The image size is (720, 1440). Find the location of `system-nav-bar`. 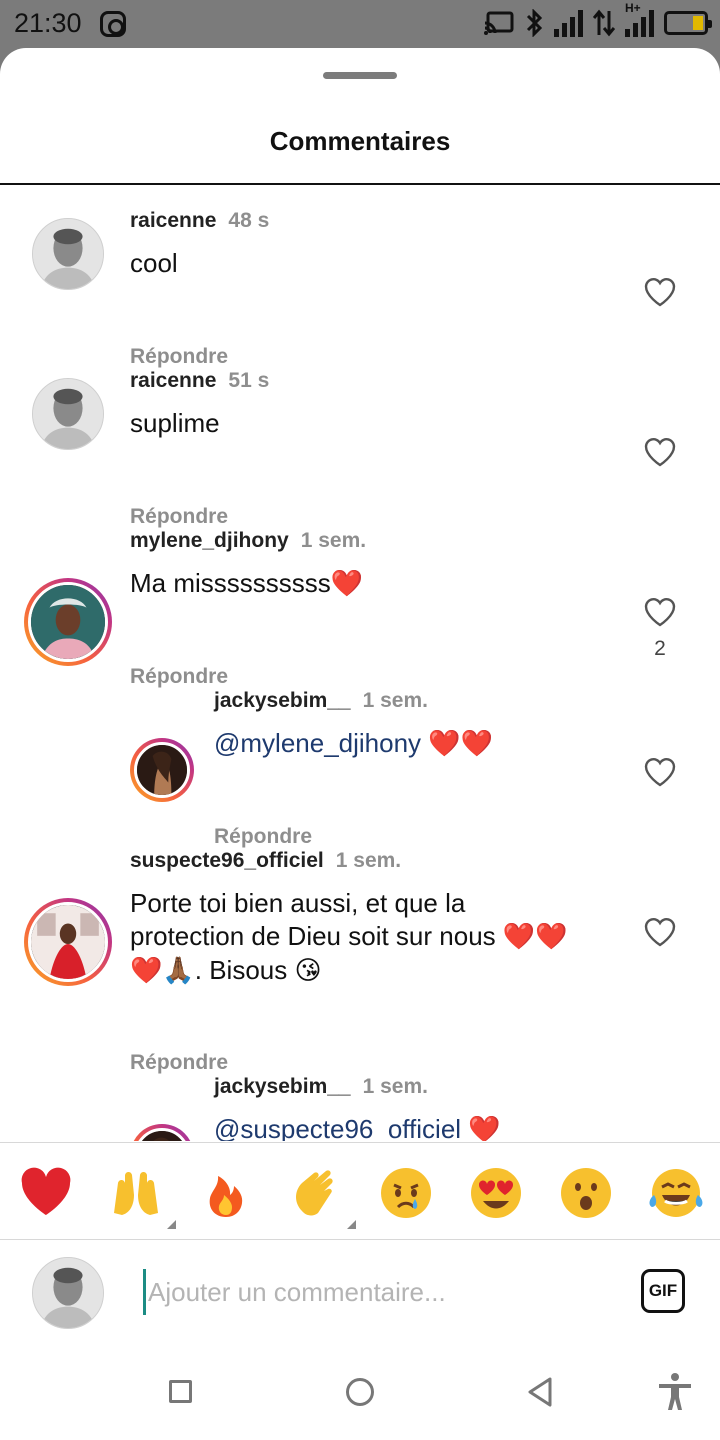

system-nav-bar is located at coordinates (360, 1391).